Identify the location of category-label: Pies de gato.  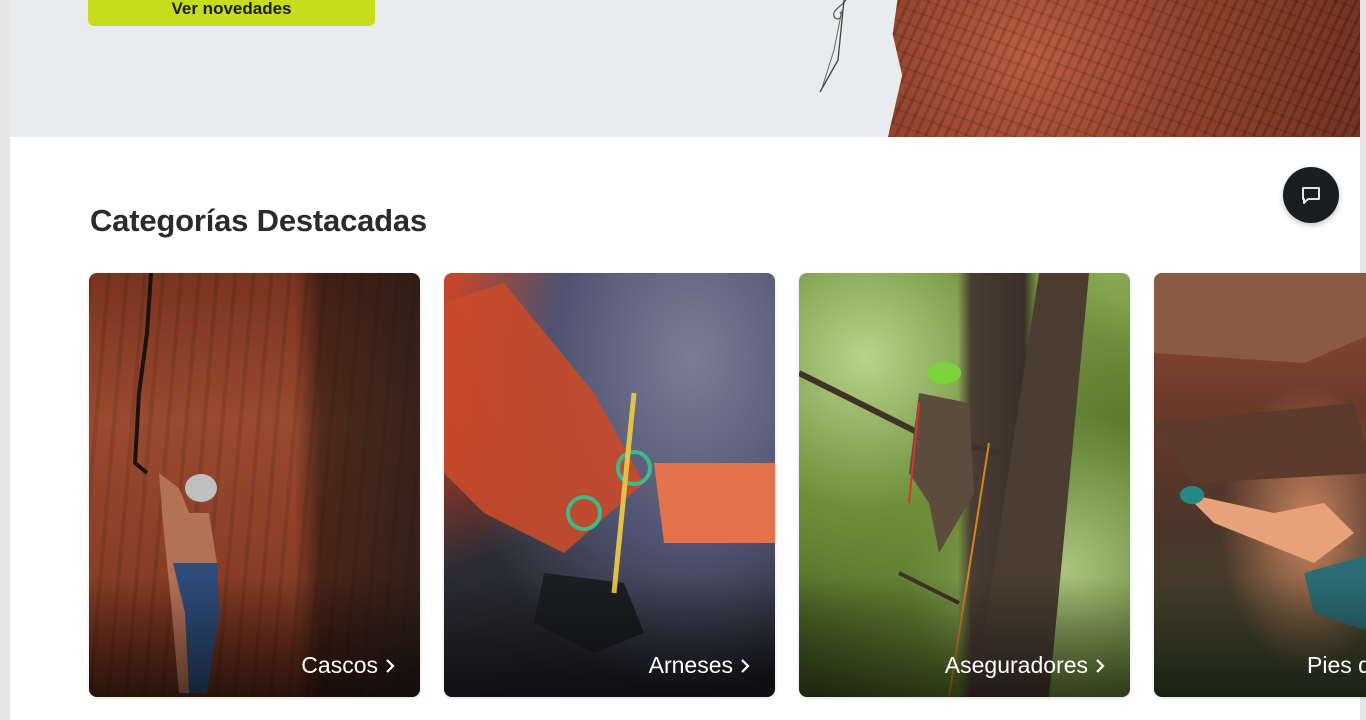
(1336, 665).